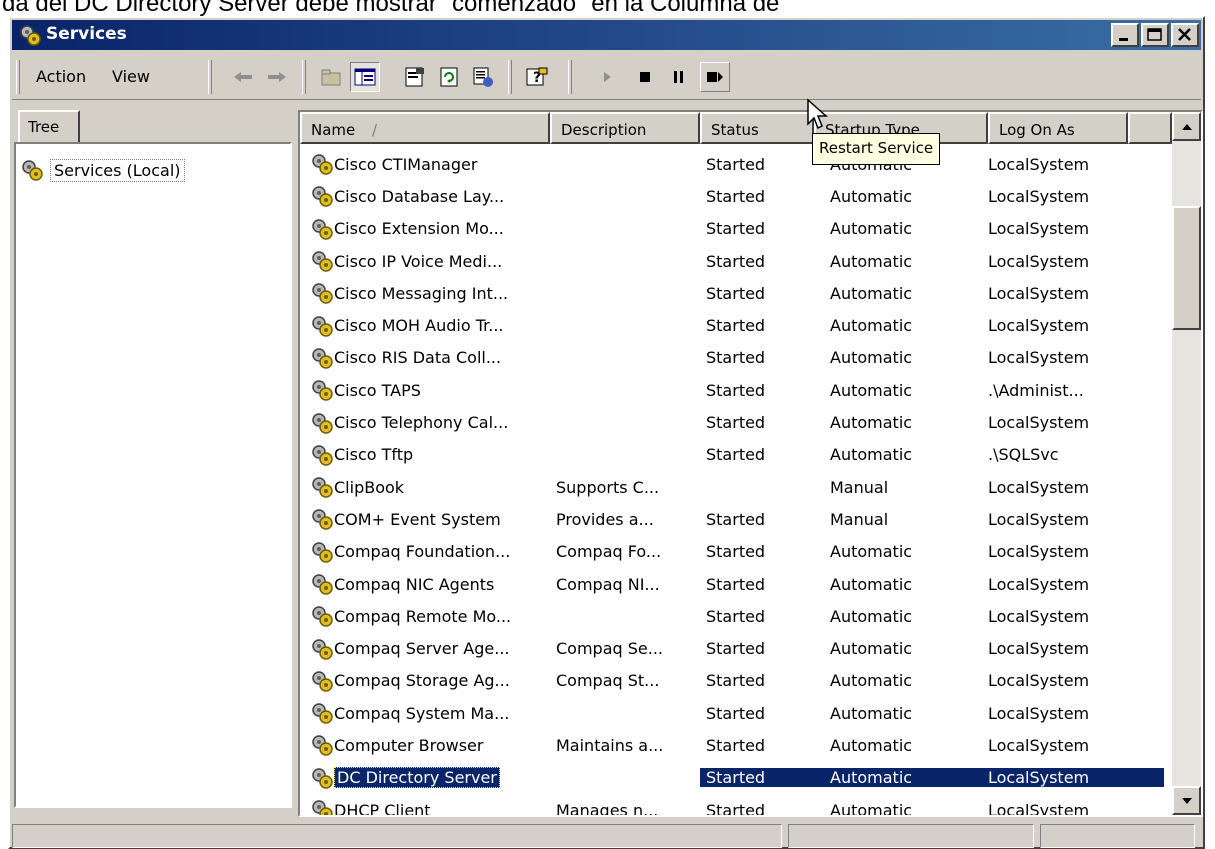 This screenshot has height=849, width=1215. What do you see at coordinates (537, 77) in the screenshot?
I see `help-button: ?` at bounding box center [537, 77].